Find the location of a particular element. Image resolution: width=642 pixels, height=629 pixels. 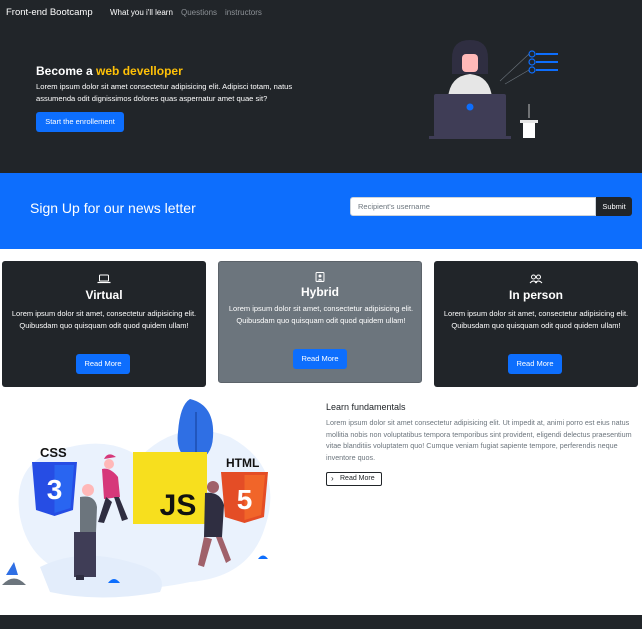

js-label: JS is located at coordinates (178, 505).